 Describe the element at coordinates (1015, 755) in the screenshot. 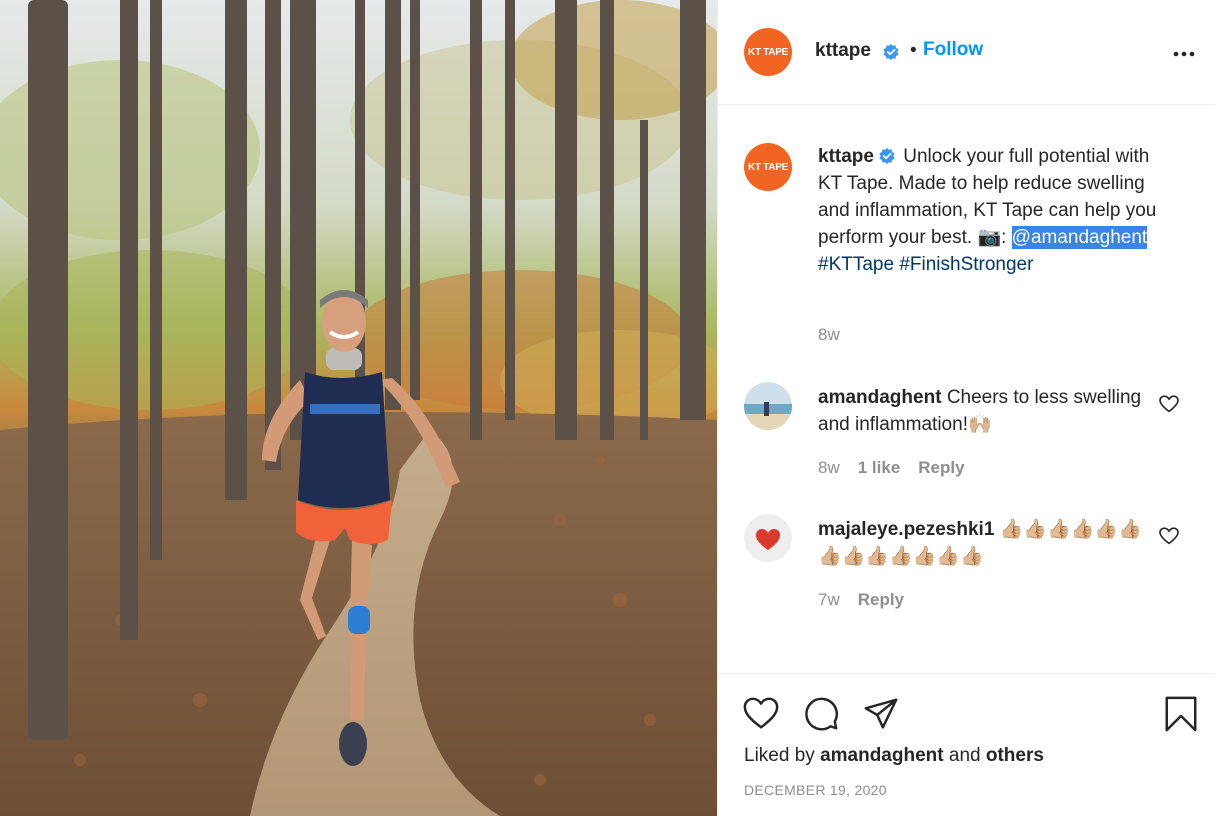

I see `liked-by-others: others` at that location.